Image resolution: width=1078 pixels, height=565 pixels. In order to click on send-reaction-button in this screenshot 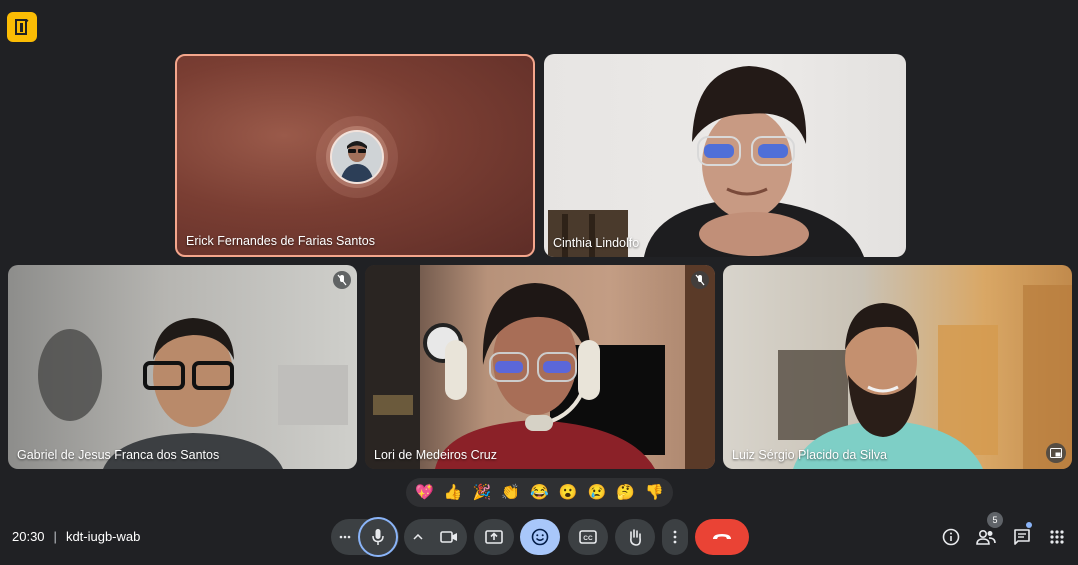, I will do `click(540, 537)`.